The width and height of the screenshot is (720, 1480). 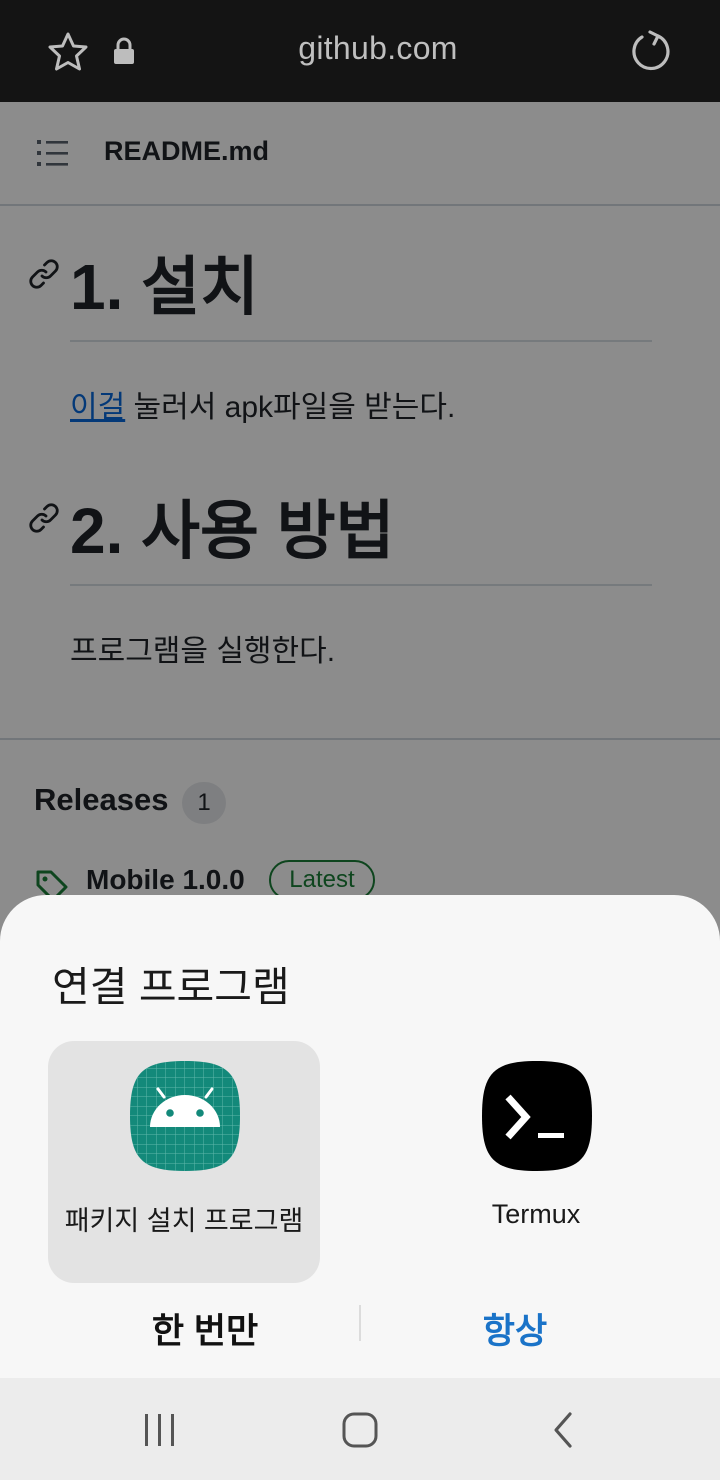 I want to click on home-icon, so click(x=360, y=1430).